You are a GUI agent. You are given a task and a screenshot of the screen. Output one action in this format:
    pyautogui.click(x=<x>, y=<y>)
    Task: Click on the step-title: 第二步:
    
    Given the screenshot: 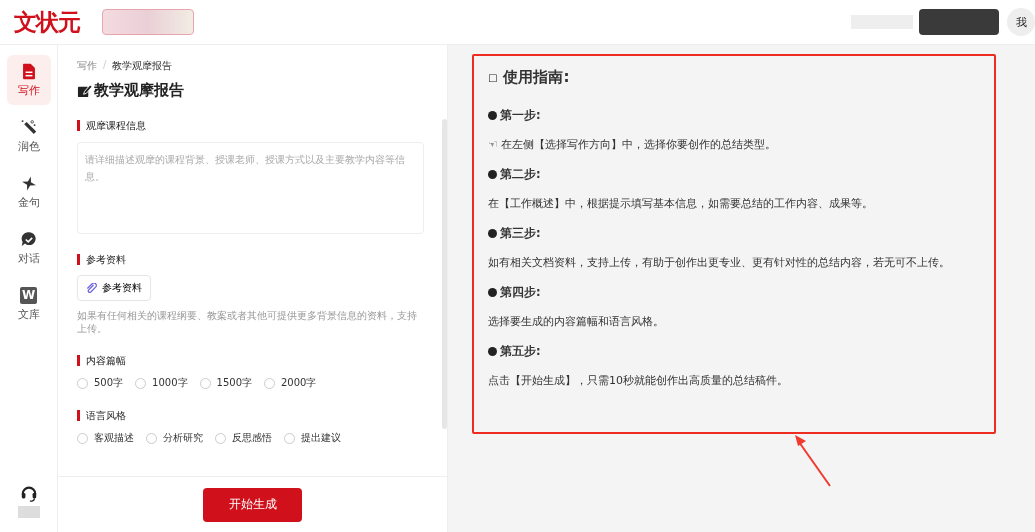 What is the action you would take?
    pyautogui.click(x=520, y=174)
    